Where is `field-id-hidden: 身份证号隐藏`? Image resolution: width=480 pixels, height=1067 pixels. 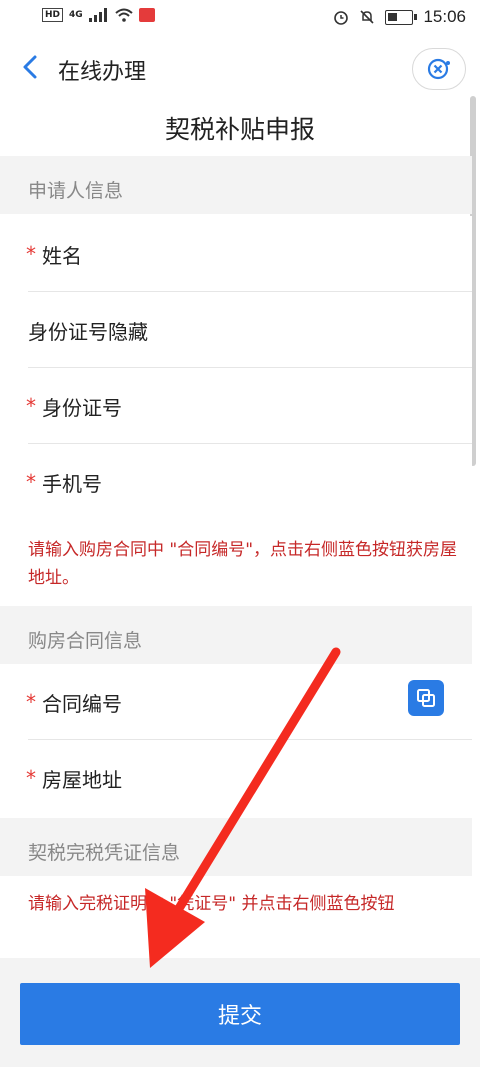 field-id-hidden: 身份证号隐藏 is located at coordinates (236, 330).